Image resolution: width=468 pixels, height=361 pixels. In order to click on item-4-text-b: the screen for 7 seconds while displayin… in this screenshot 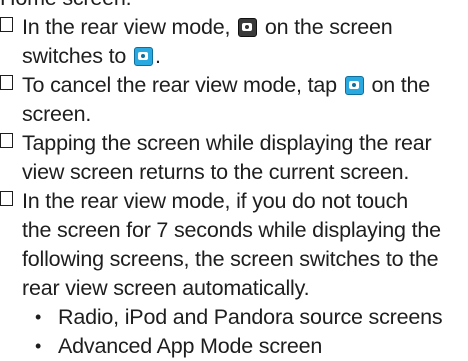, I will do `click(231, 230)`.